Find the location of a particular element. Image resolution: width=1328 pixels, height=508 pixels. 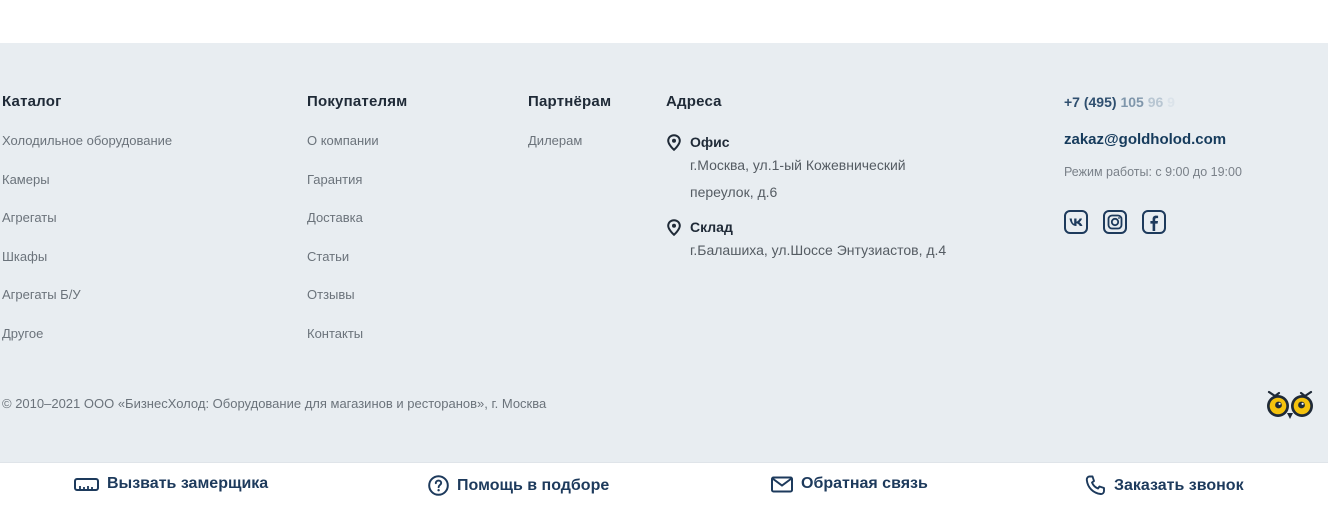

envelope-icon is located at coordinates (782, 484).